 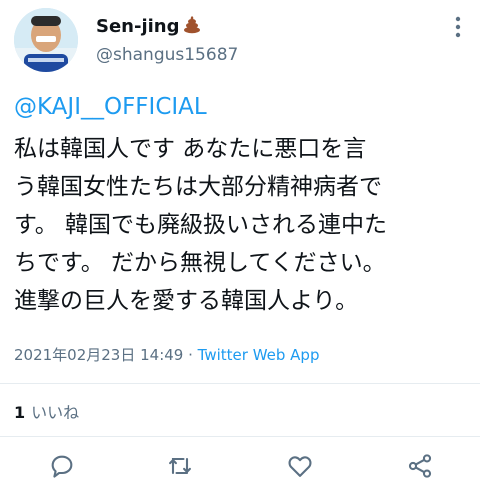 What do you see at coordinates (259, 355) in the screenshot?
I see `source-app-link: Twitter Web App` at bounding box center [259, 355].